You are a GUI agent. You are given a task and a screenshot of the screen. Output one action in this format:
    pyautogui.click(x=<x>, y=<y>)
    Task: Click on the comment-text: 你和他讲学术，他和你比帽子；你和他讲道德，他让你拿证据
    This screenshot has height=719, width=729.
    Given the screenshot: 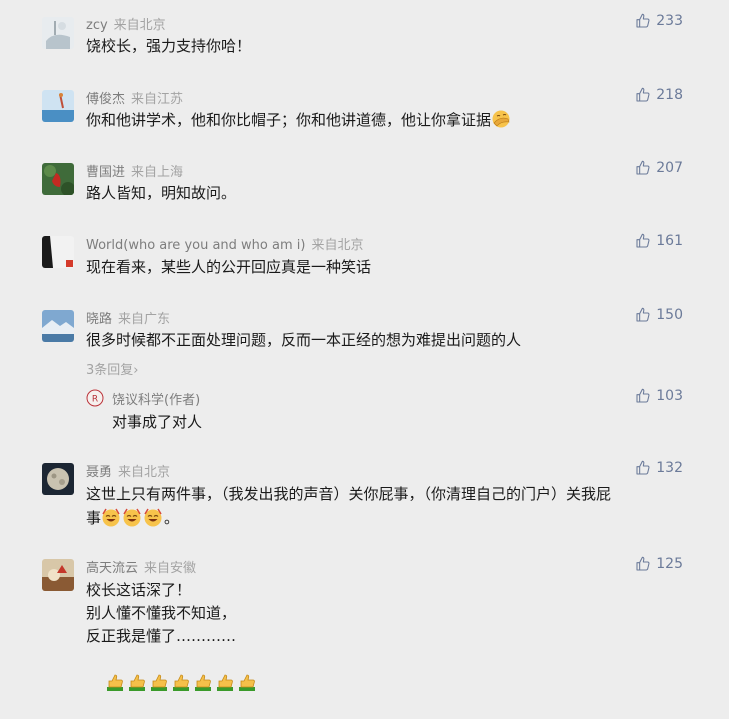 What is the action you would take?
    pyautogui.click(x=299, y=120)
    